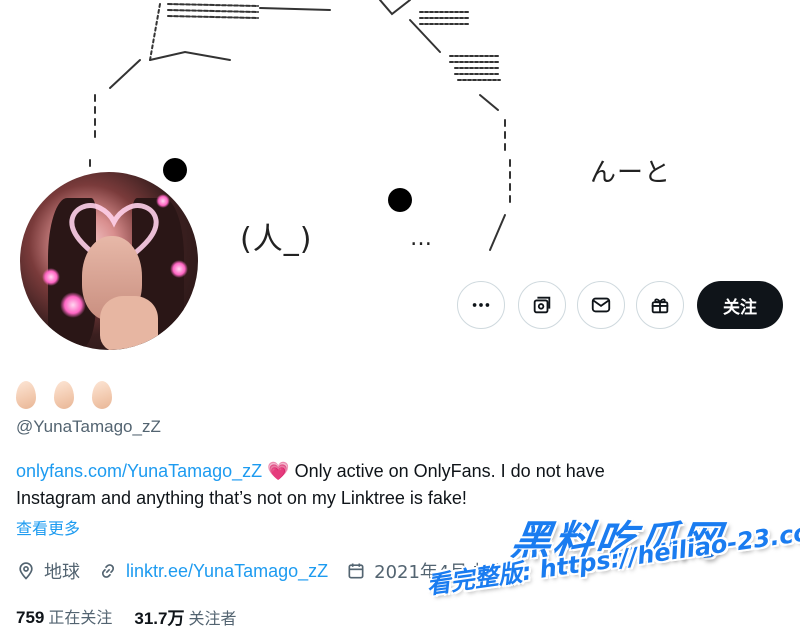 This screenshot has height=638, width=800. Describe the element at coordinates (109, 261) in the screenshot. I see `profile-avatar` at that location.